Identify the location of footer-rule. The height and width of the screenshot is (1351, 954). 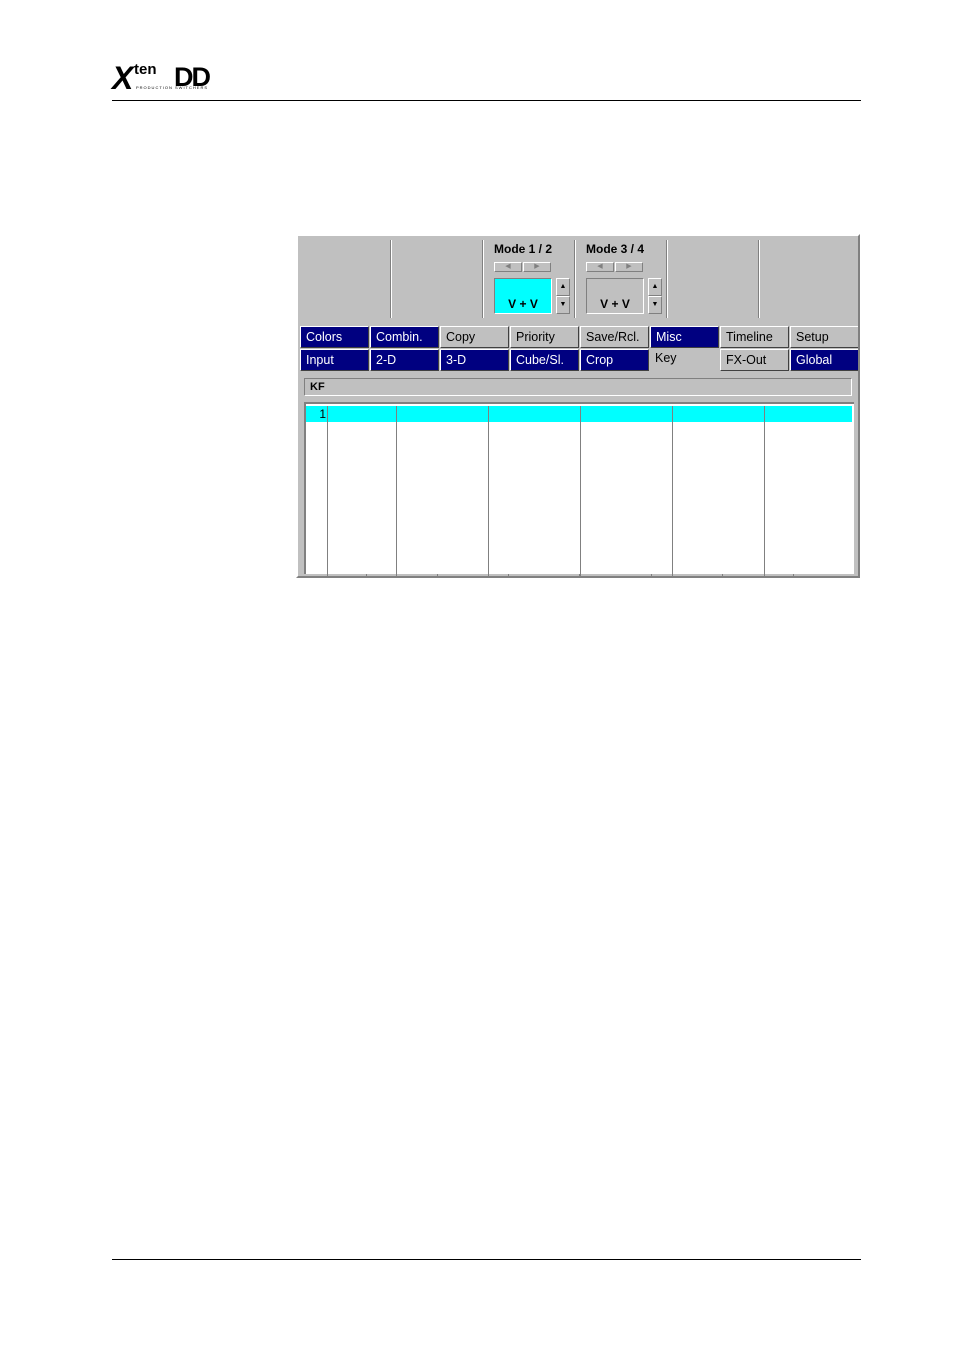
(486, 1259).